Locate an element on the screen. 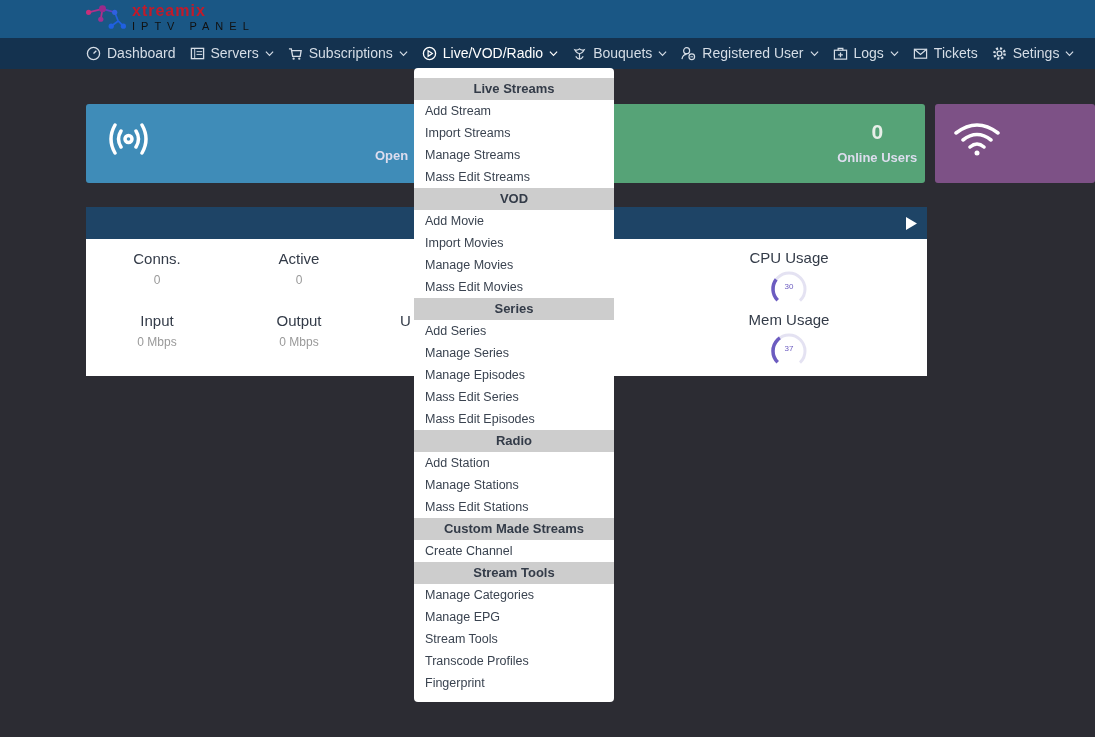 This screenshot has height=737, width=1095. nav-item: Live/VOD/Radio is located at coordinates (490, 53).